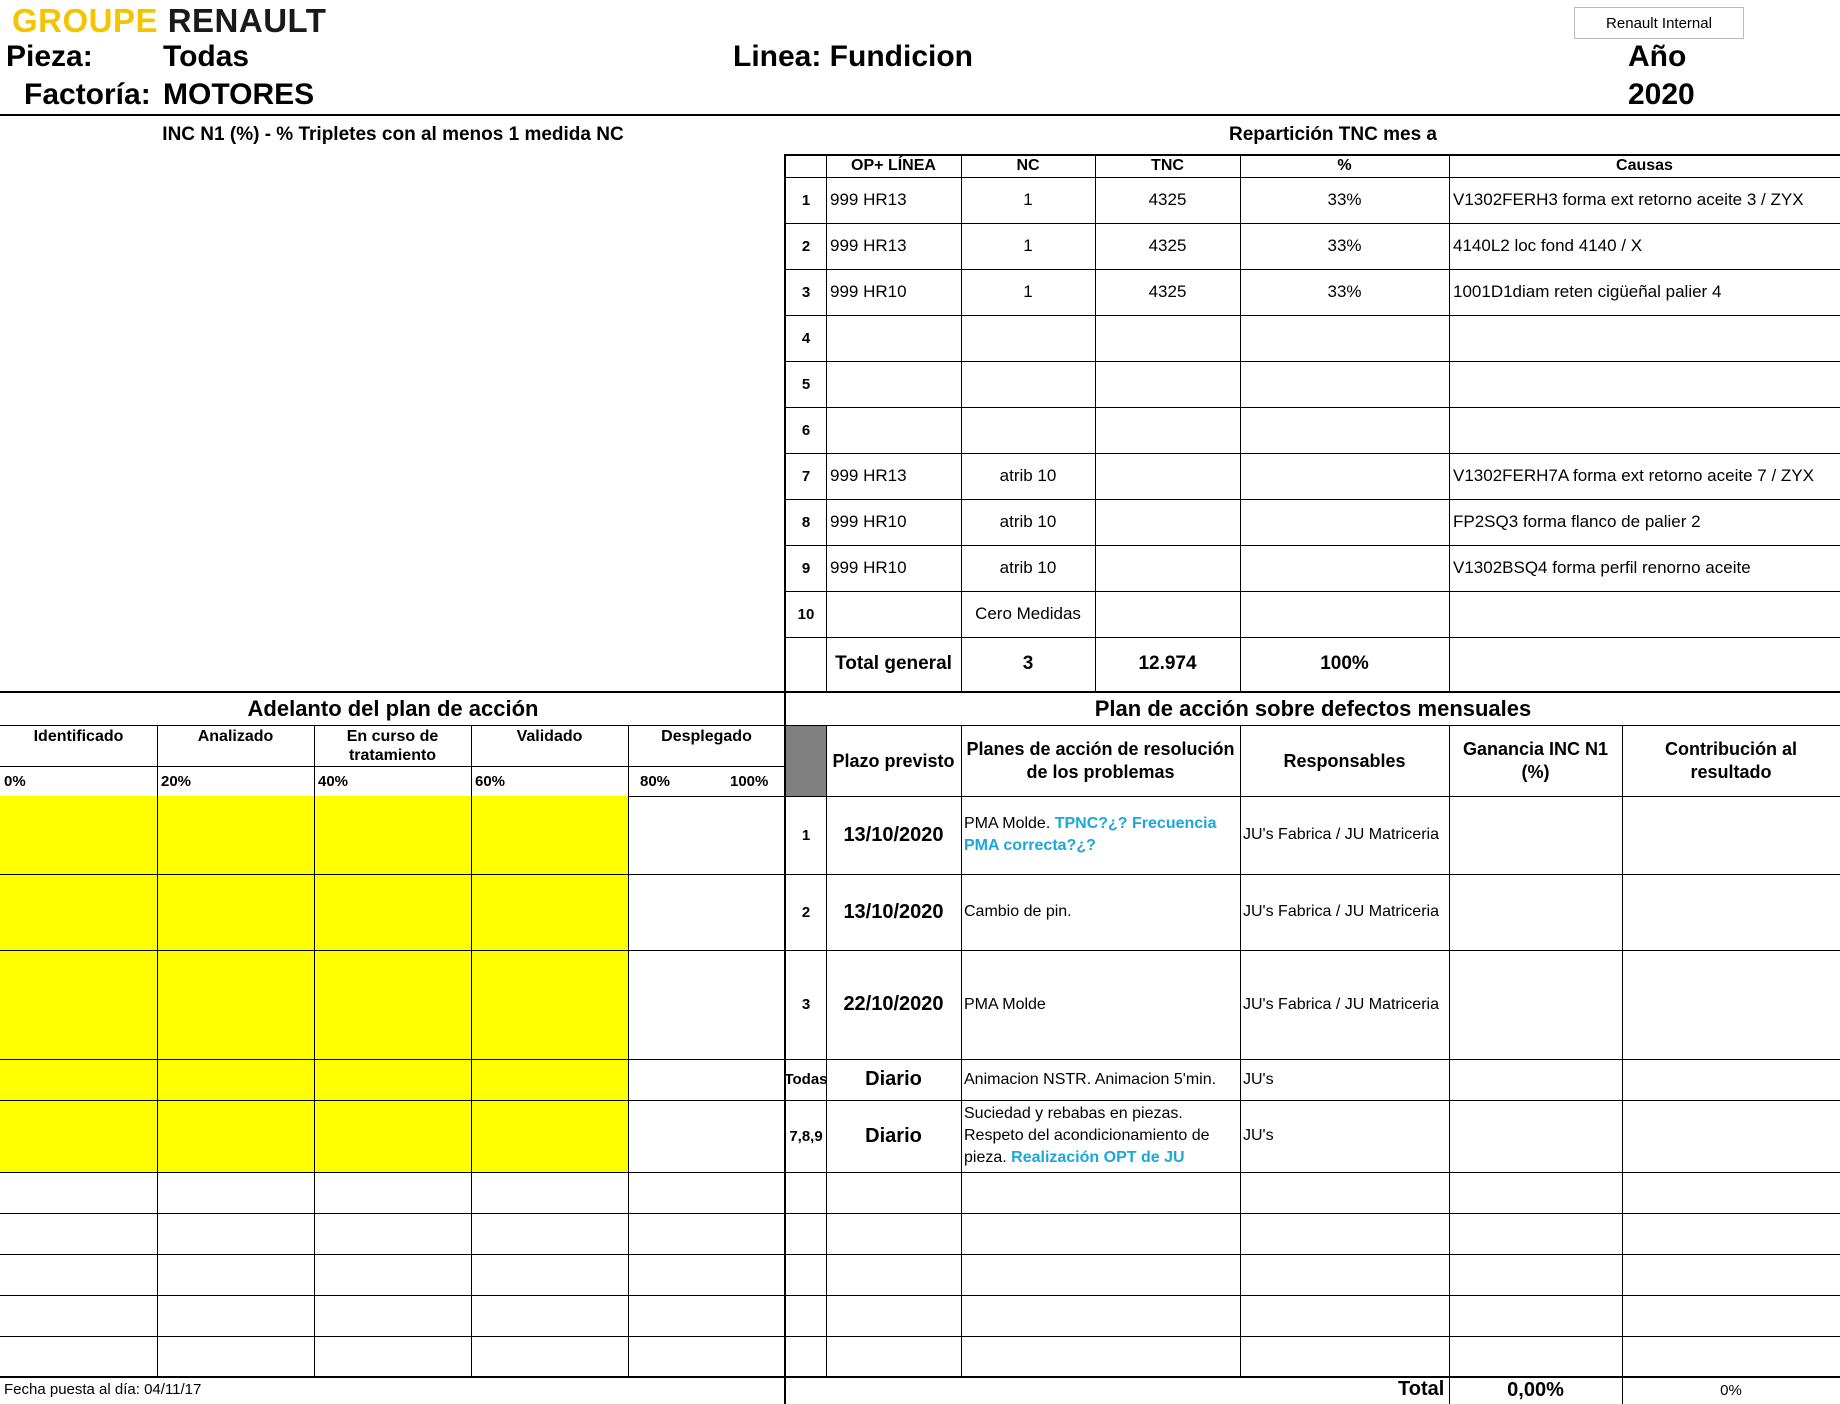  I want to click on tnc-header-causas: Causas, so click(1644, 165).